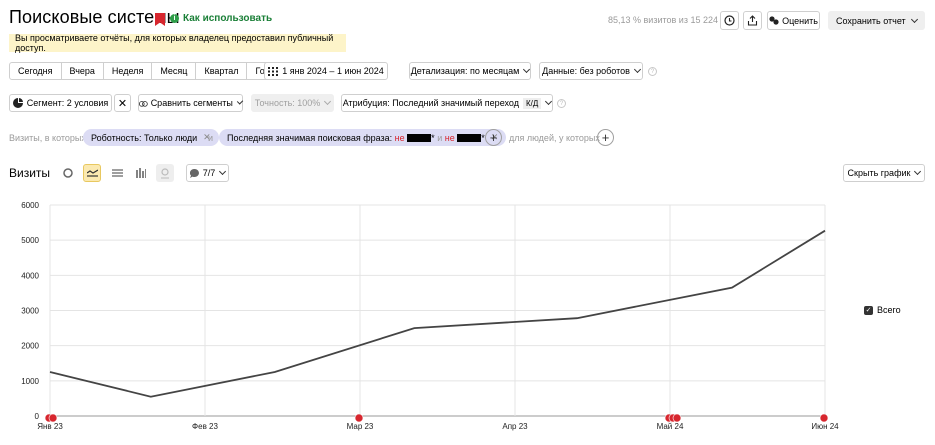  What do you see at coordinates (30, 311) in the screenshot?
I see `y-tick-label: 3000` at bounding box center [30, 311].